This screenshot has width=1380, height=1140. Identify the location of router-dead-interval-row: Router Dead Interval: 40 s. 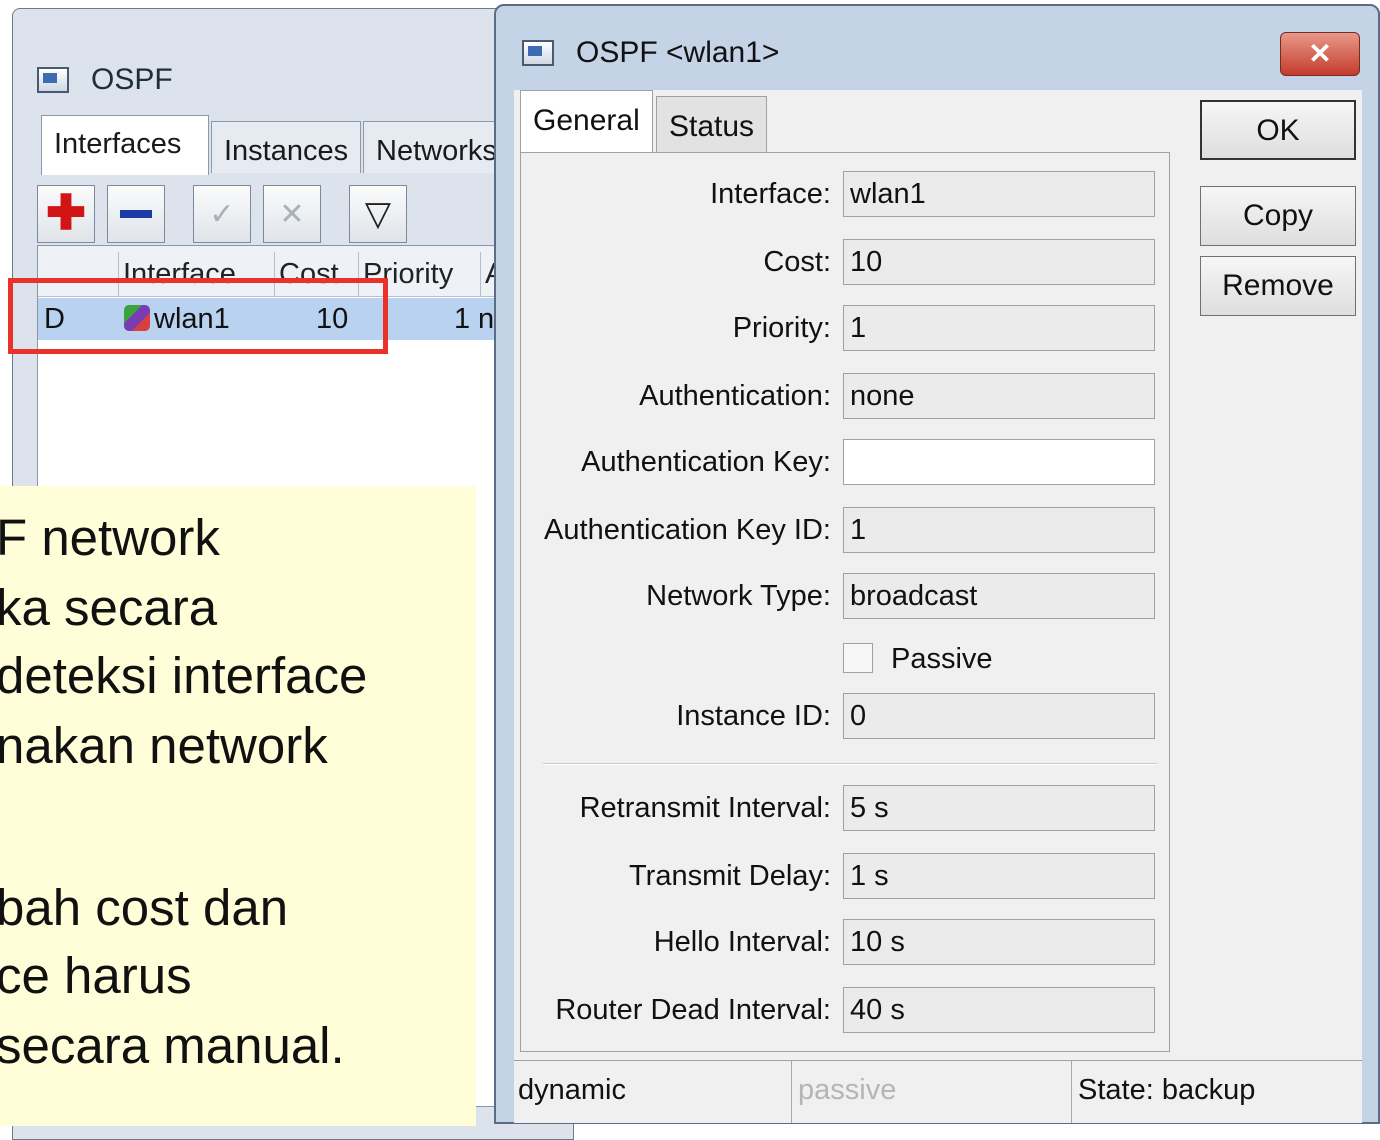
(846, 1010).